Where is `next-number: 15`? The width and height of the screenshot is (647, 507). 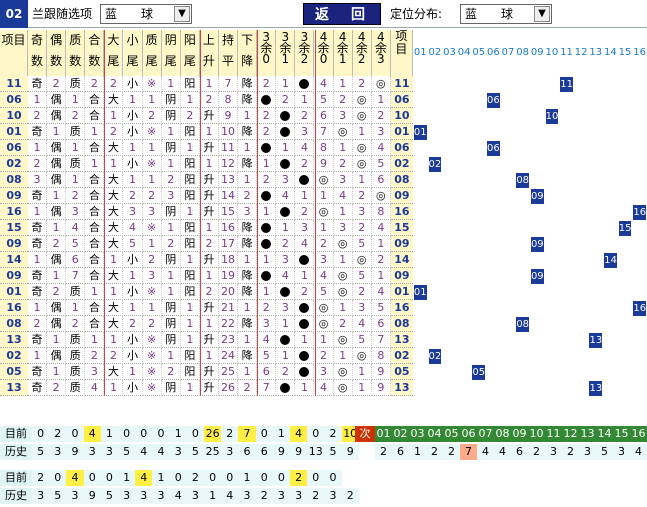 next-number: 15 is located at coordinates (621, 434).